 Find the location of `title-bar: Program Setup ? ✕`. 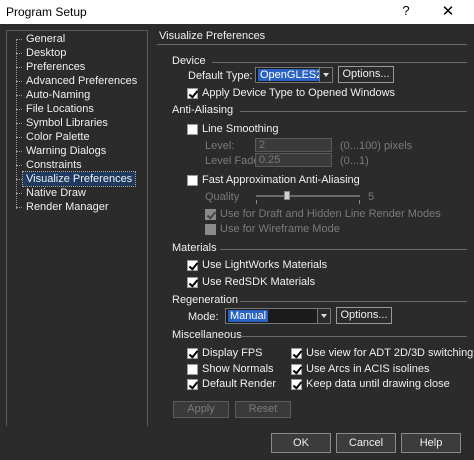

title-bar: Program Setup ? ✕ is located at coordinates (237, 12).